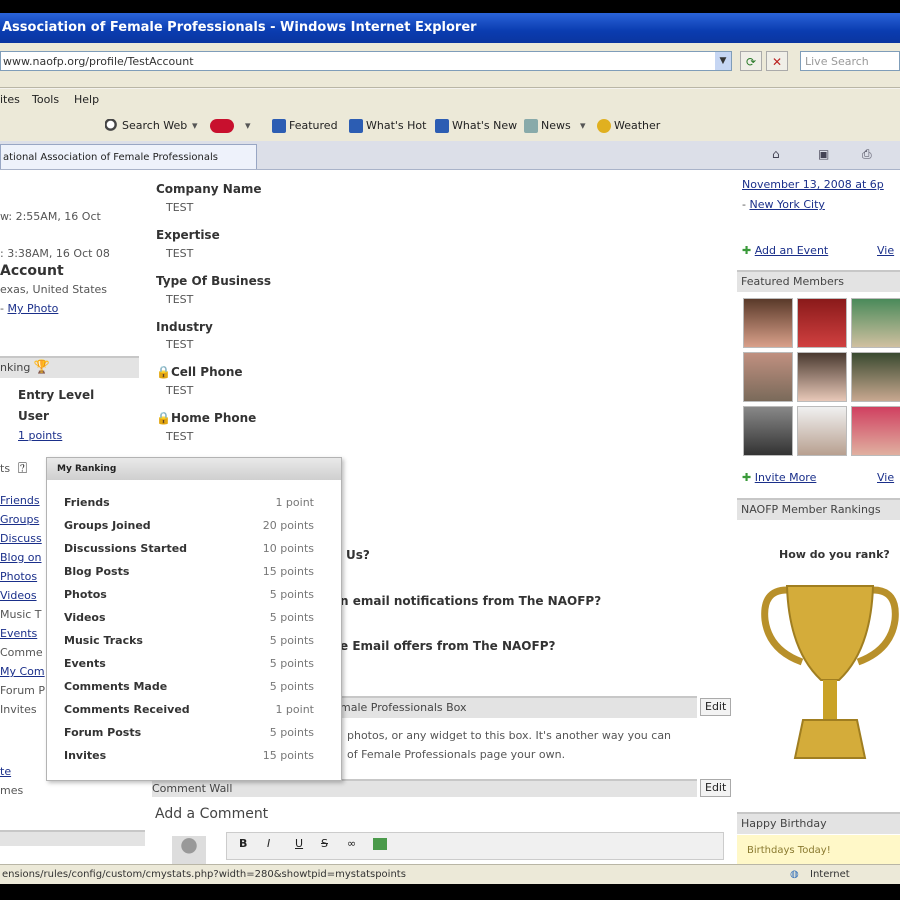  What do you see at coordinates (751, 61) in the screenshot?
I see `refresh-icon: ⟳` at bounding box center [751, 61].